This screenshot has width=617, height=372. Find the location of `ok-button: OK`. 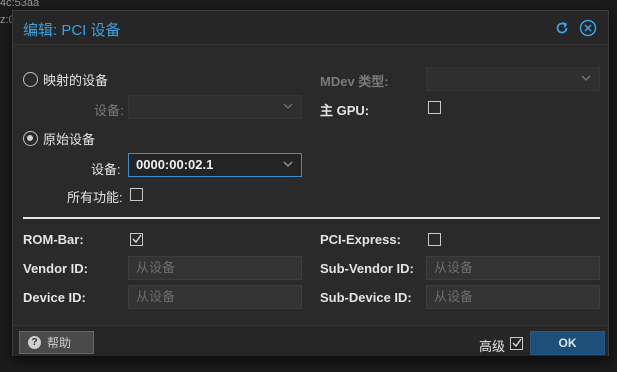

ok-button: OK is located at coordinates (567, 343).